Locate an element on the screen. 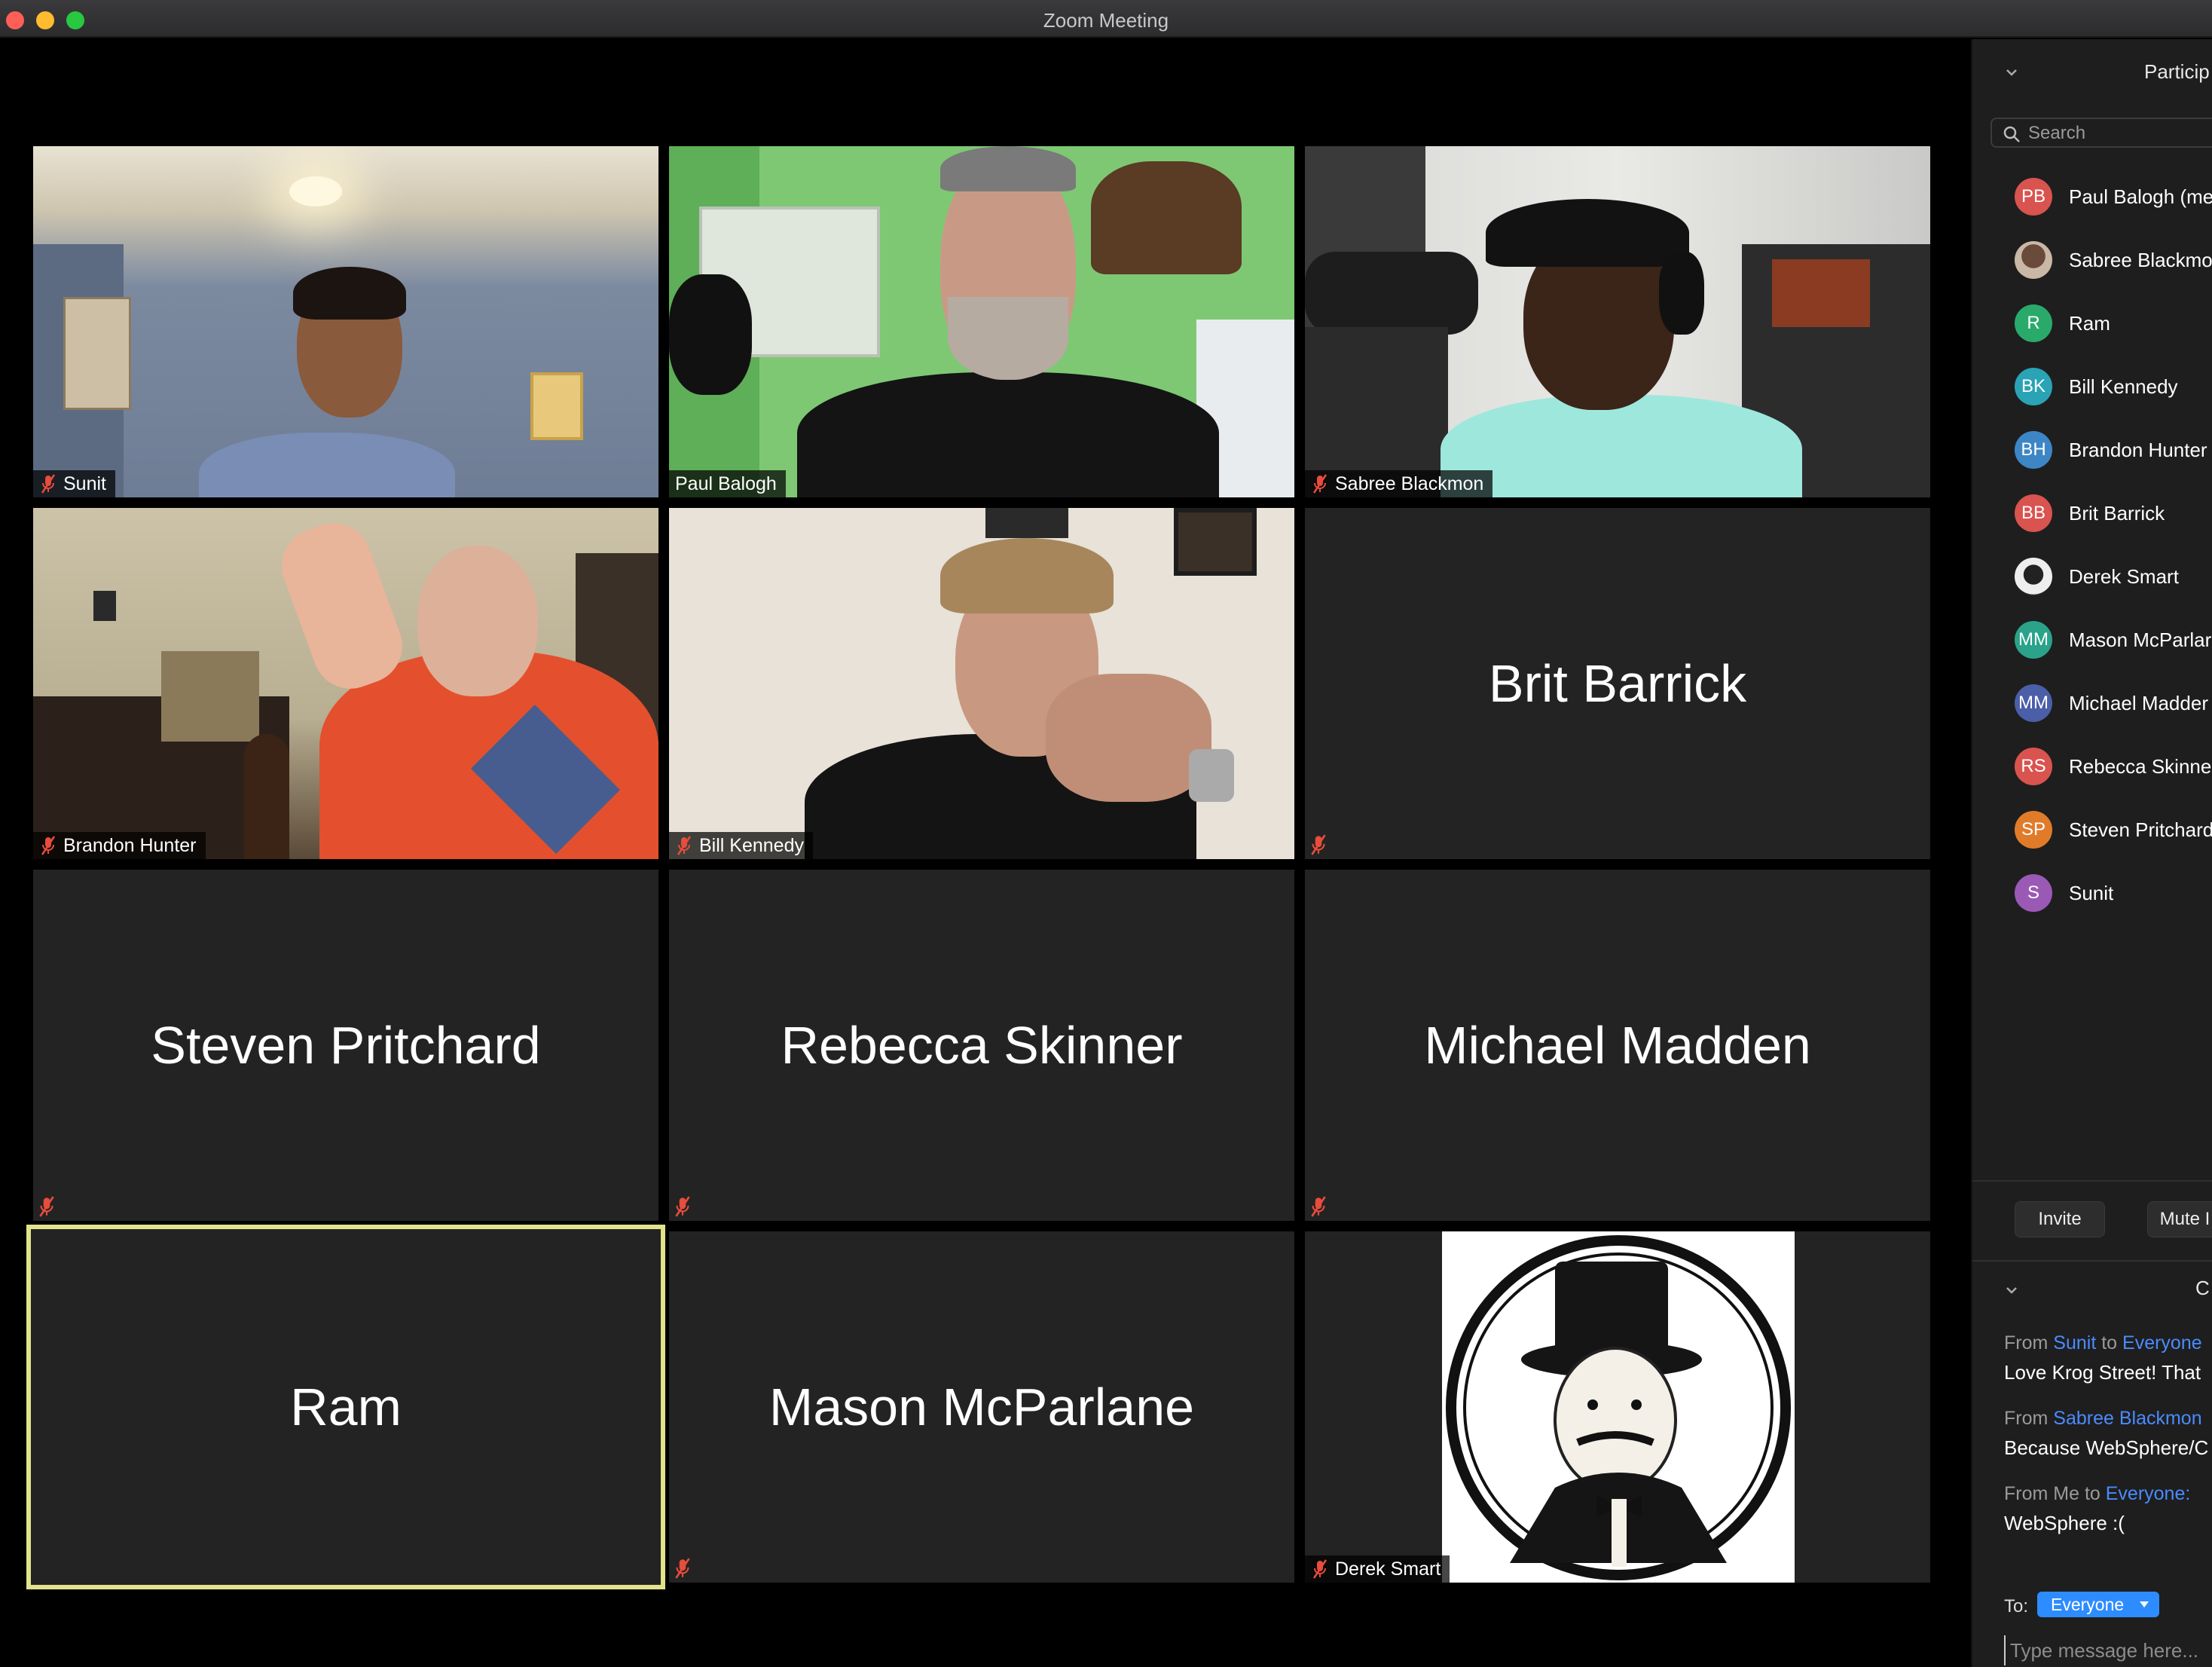 The height and width of the screenshot is (1667, 2212). meta-text: to is located at coordinates (2109, 1342).